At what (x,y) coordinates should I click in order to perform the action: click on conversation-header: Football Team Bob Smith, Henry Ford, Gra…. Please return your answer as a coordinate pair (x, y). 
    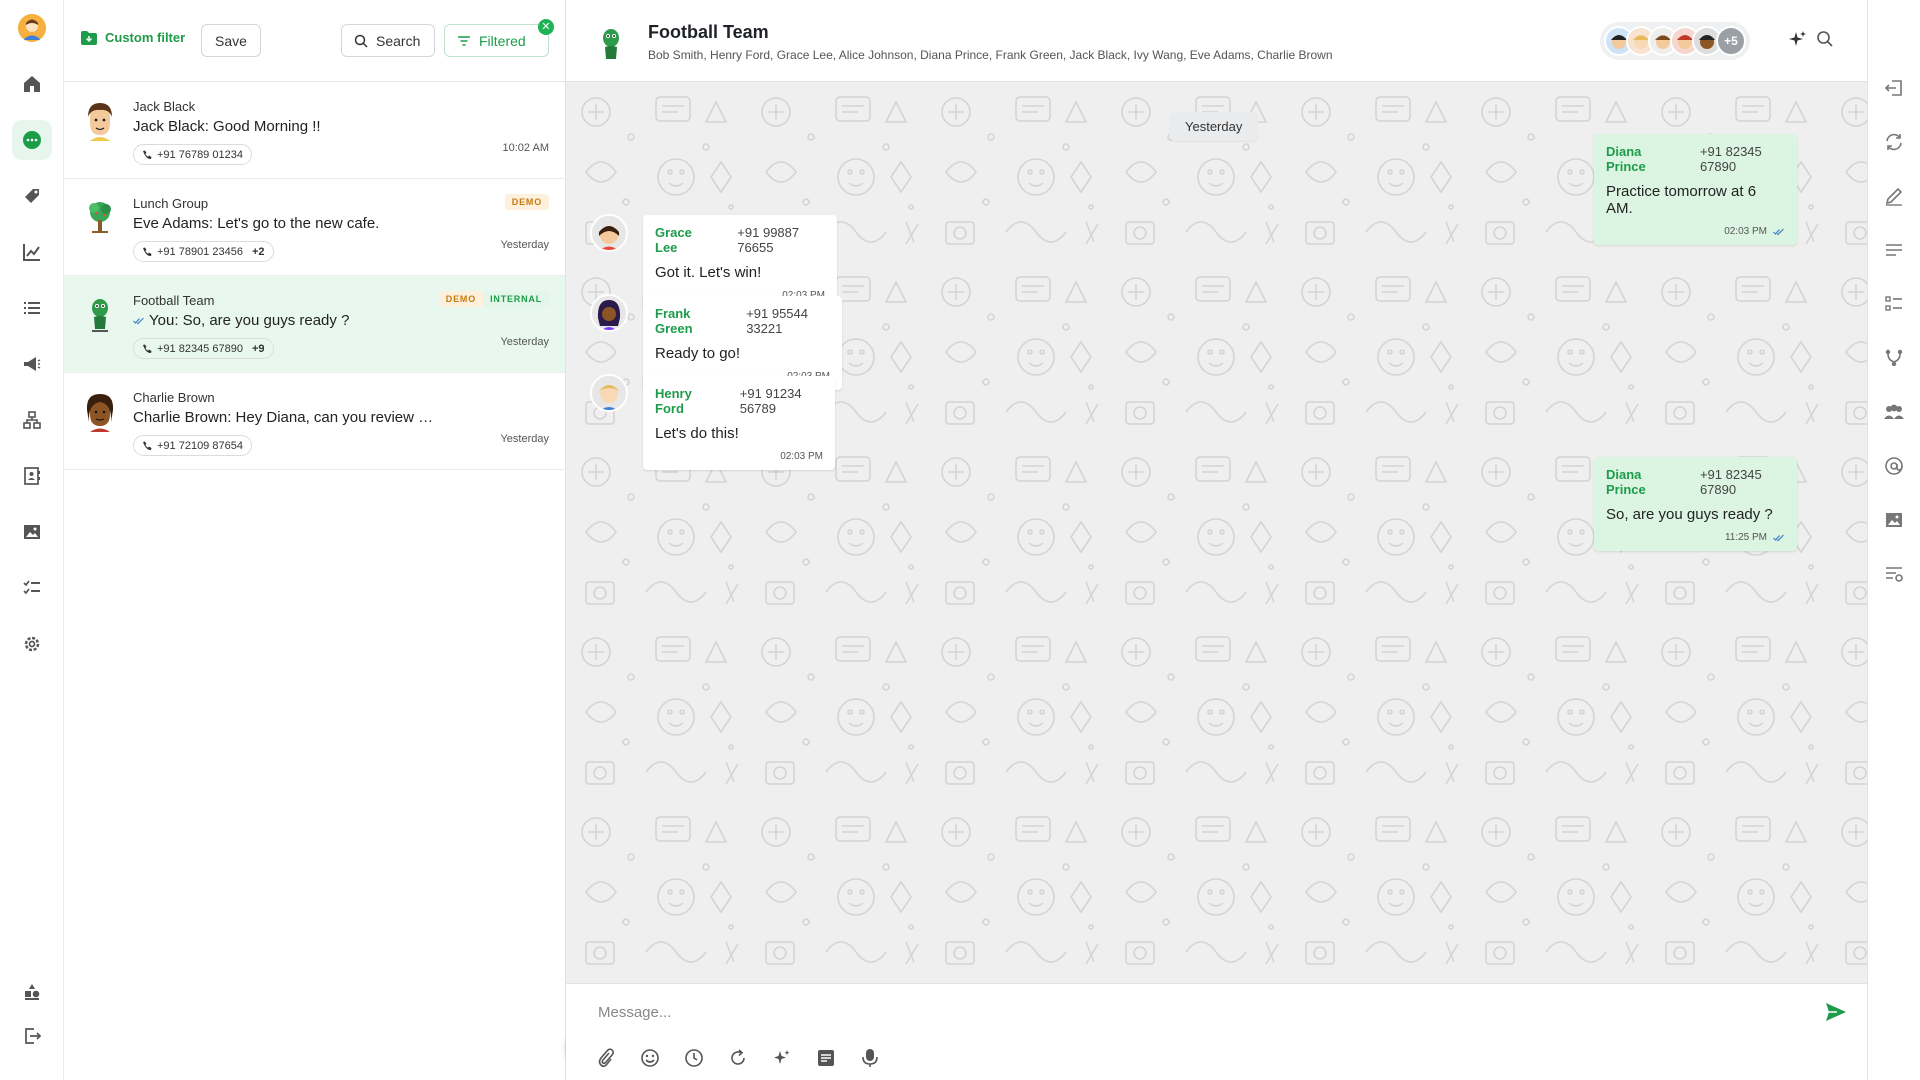
    Looking at the image, I should click on (1216, 41).